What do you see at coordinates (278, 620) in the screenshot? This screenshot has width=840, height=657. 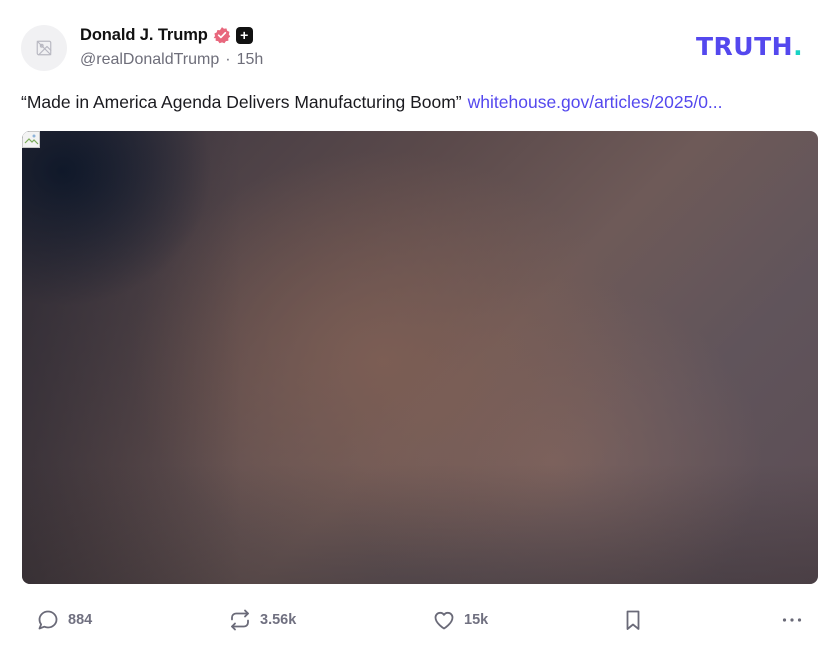 I see `retruth-count: 3.56k` at bounding box center [278, 620].